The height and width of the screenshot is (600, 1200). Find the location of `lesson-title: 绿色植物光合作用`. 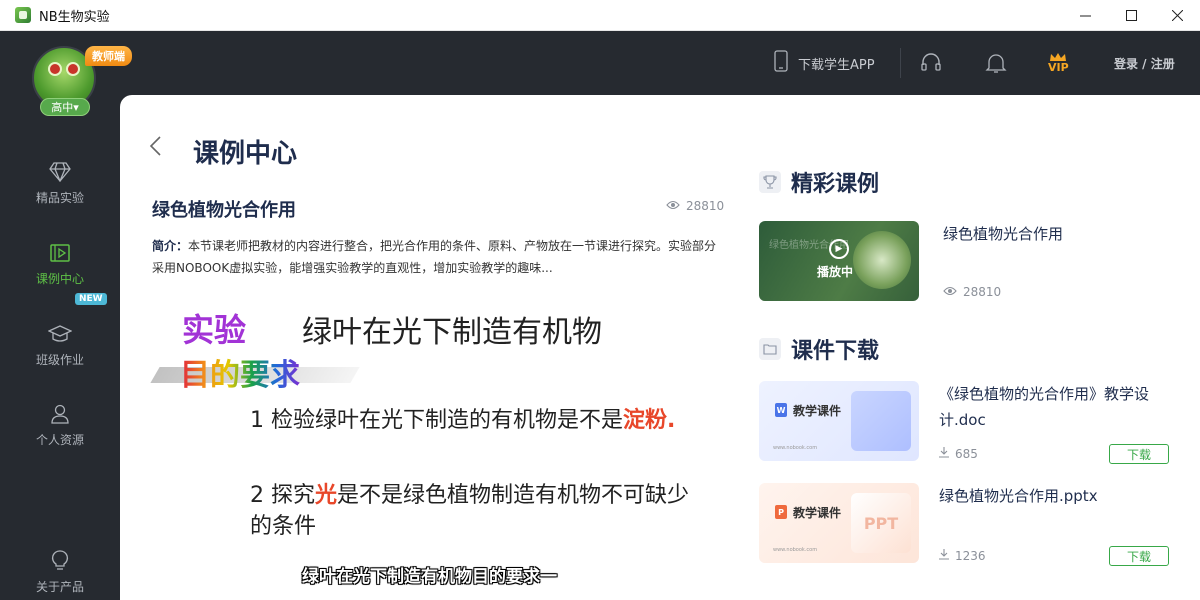

lesson-title: 绿色植物光合作用 is located at coordinates (224, 210).